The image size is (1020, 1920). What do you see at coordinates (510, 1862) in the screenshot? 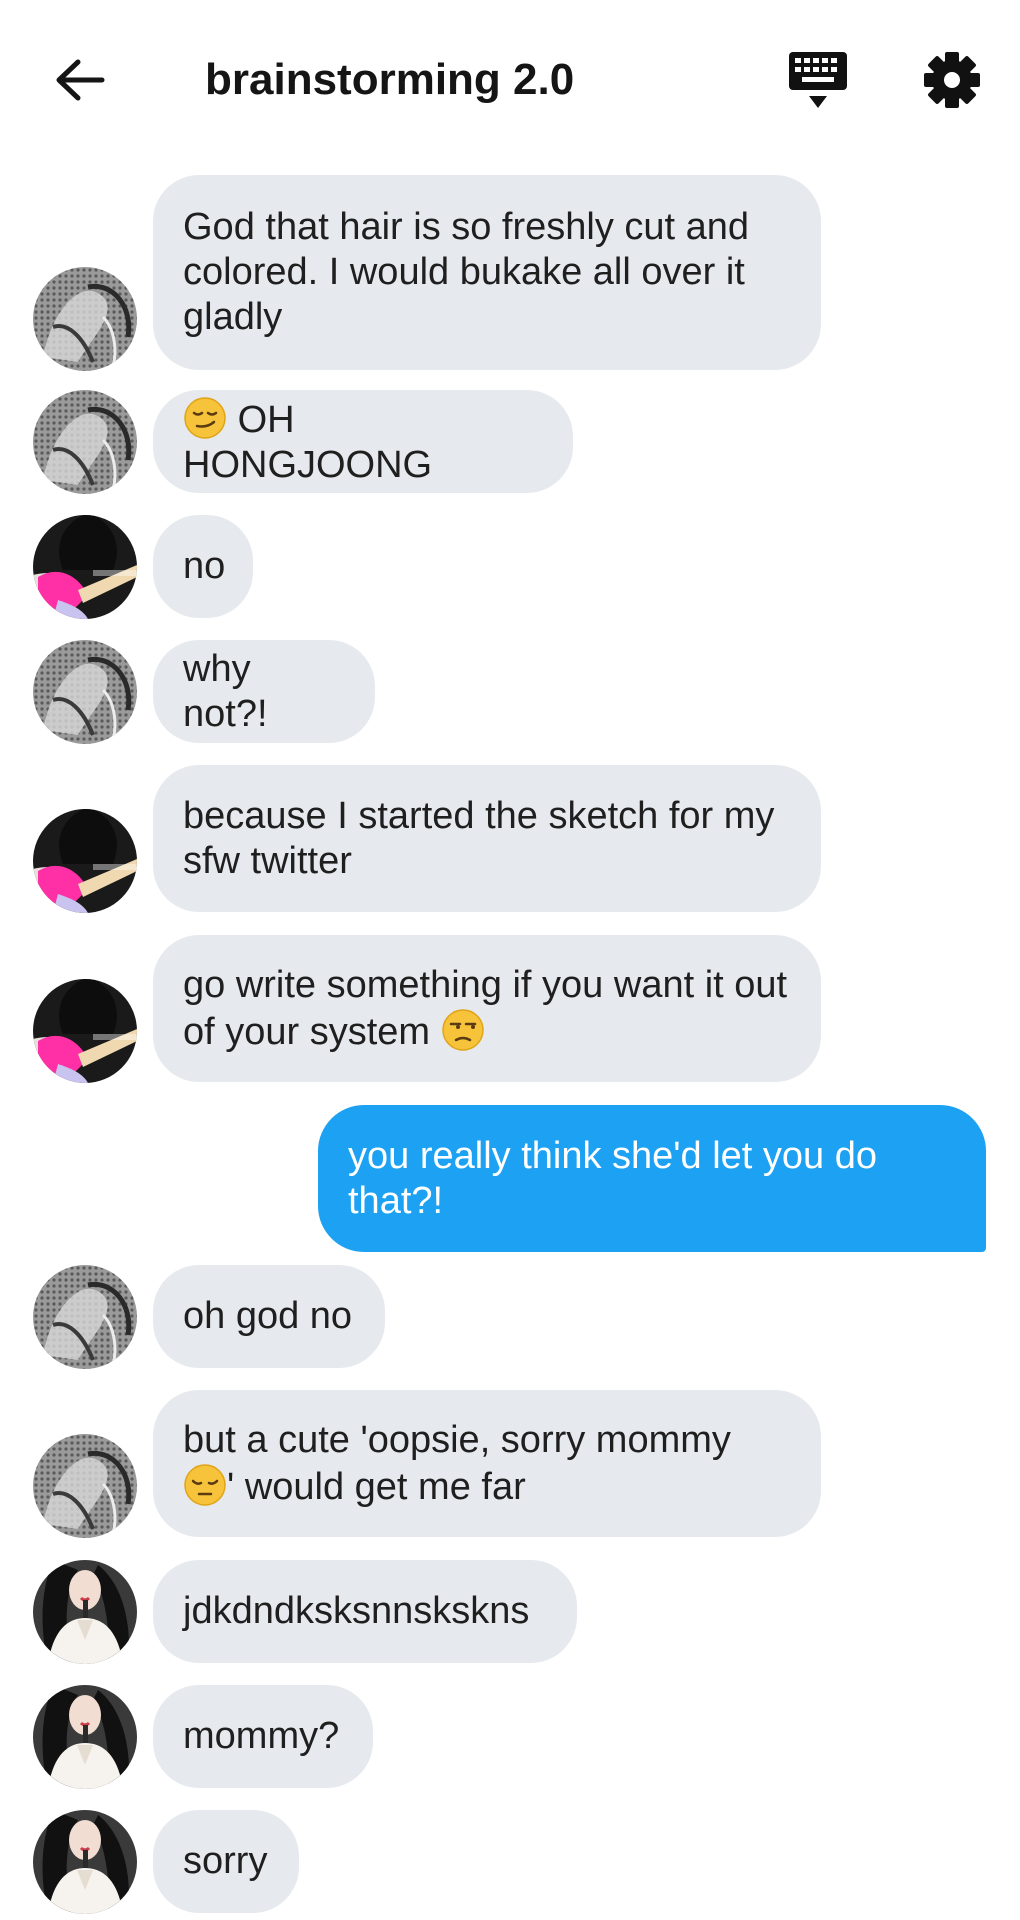
I see `message-row: sorry` at bounding box center [510, 1862].